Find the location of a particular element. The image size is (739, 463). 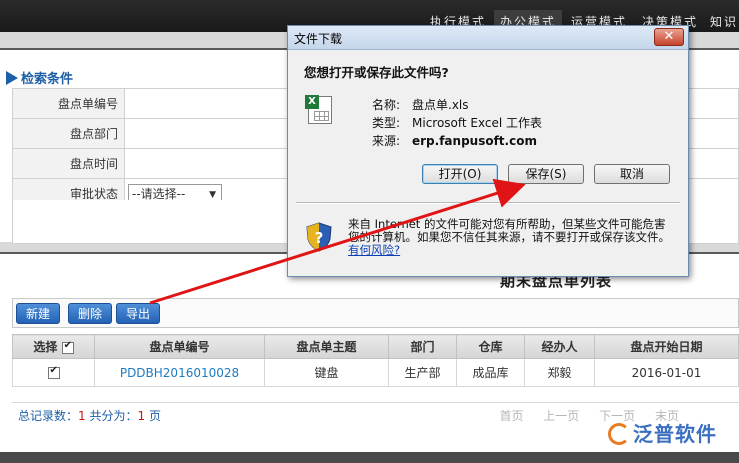

field-label-dept: 盘点部门 is located at coordinates (68, 133).